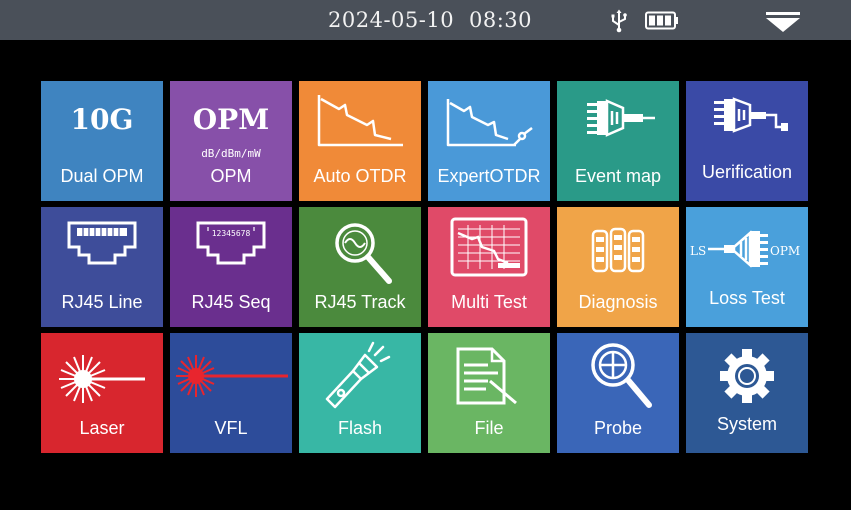 This screenshot has height=510, width=851. I want to click on tile-label: Loss Test, so click(747, 298).